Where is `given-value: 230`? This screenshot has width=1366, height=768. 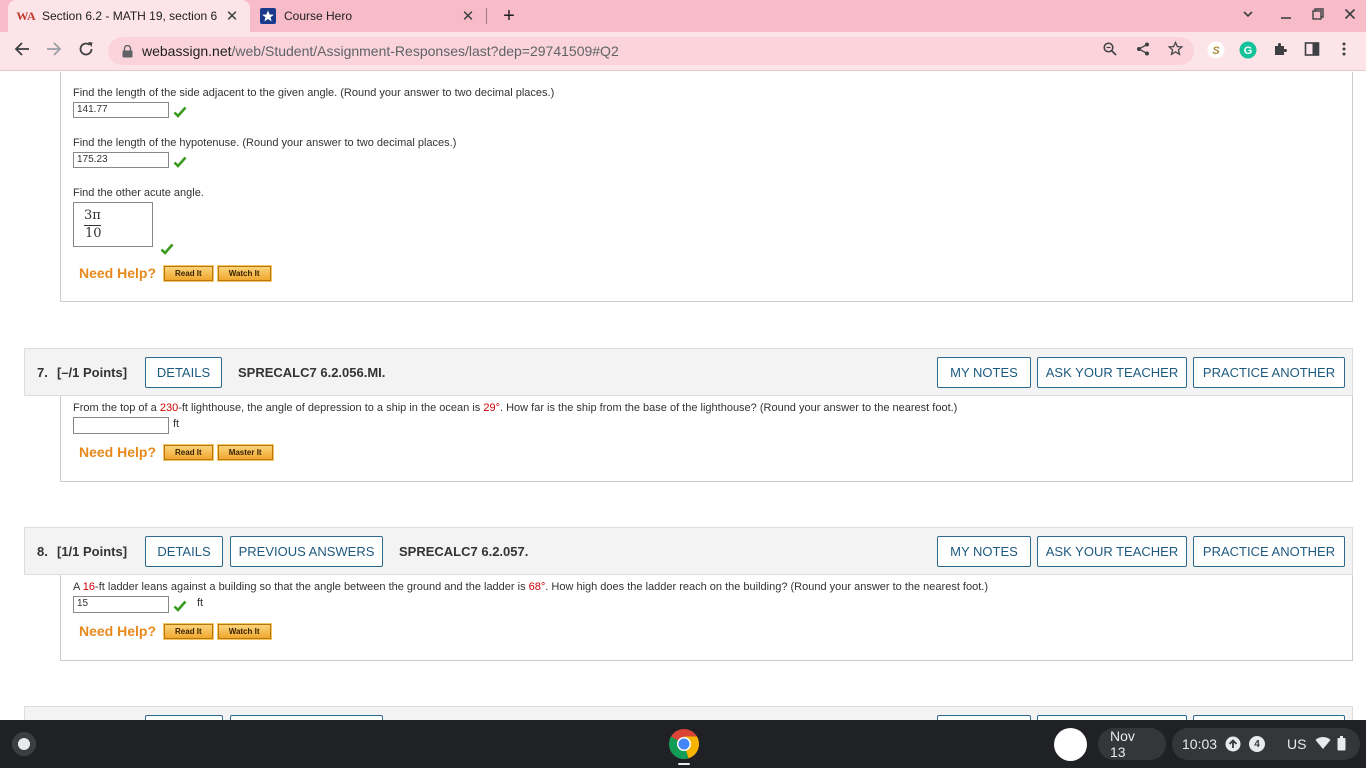
given-value: 230 is located at coordinates (169, 408).